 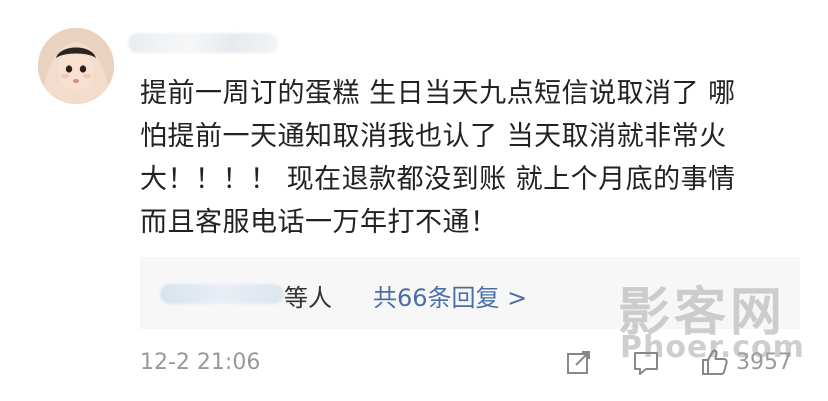 What do you see at coordinates (308, 298) in the screenshot?
I see `reply-people-label: 等人` at bounding box center [308, 298].